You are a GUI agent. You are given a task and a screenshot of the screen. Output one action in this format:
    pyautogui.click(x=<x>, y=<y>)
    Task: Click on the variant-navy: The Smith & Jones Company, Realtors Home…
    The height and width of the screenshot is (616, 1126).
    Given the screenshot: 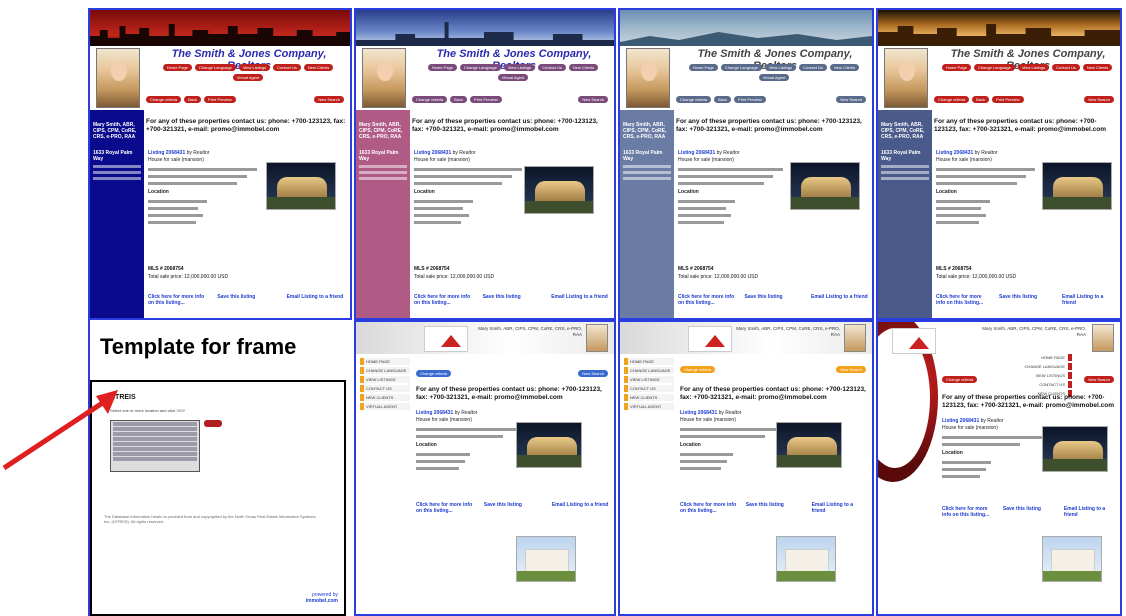 What is the action you would take?
    pyautogui.click(x=220, y=164)
    